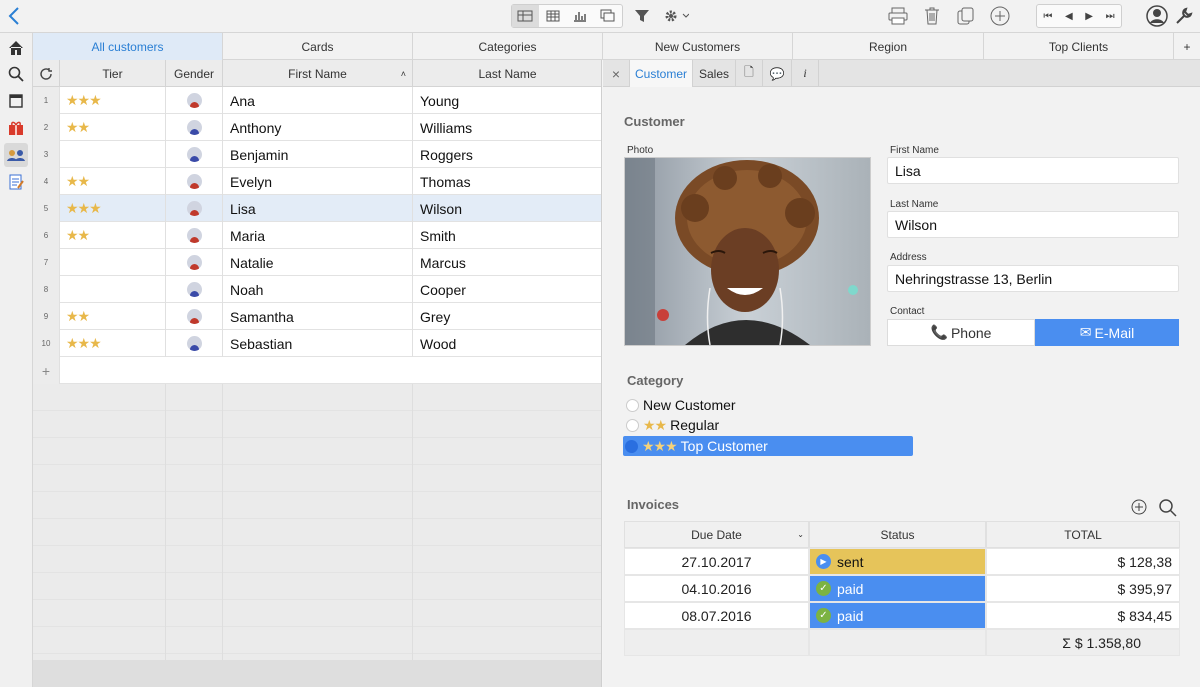 The width and height of the screenshot is (1200, 687). I want to click on first-name-cell: Ana, so click(318, 100).